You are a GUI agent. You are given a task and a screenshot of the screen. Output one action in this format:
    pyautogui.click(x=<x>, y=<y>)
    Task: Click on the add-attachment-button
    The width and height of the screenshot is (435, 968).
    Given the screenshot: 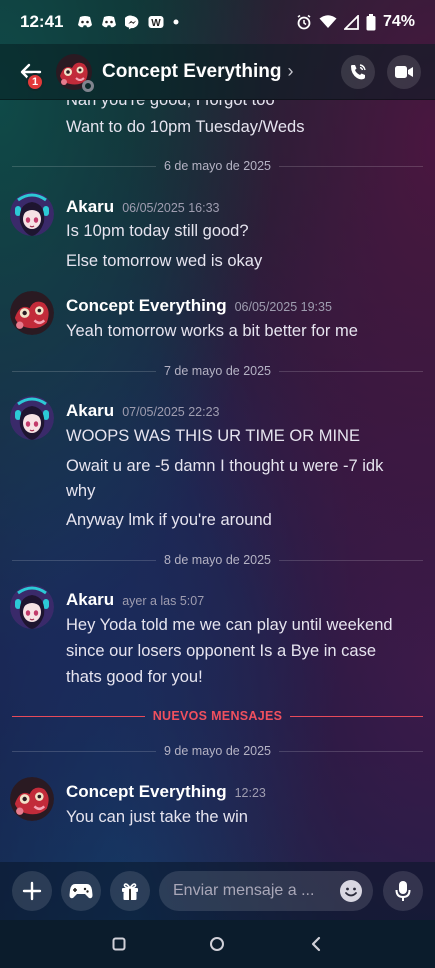 What is the action you would take?
    pyautogui.click(x=32, y=891)
    